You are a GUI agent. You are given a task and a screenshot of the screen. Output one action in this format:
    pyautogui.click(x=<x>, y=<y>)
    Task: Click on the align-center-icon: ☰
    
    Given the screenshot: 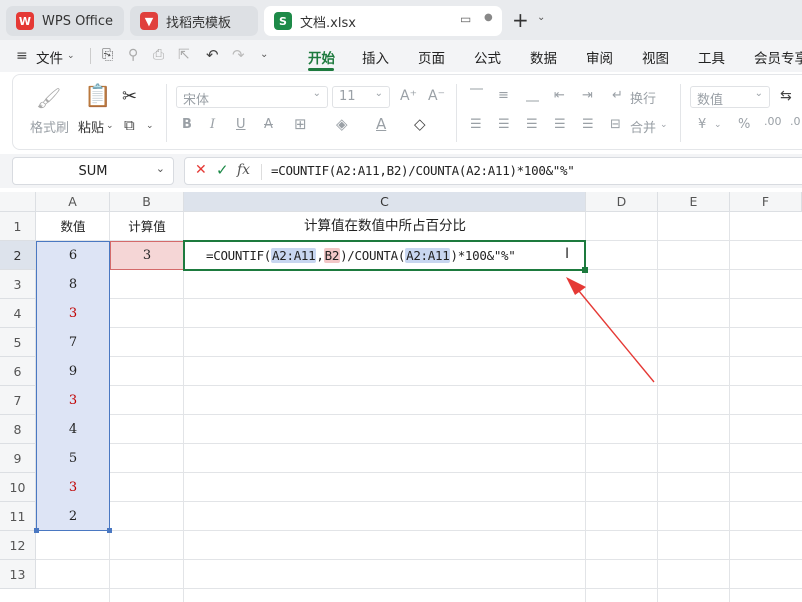 What is the action you would take?
    pyautogui.click(x=504, y=124)
    